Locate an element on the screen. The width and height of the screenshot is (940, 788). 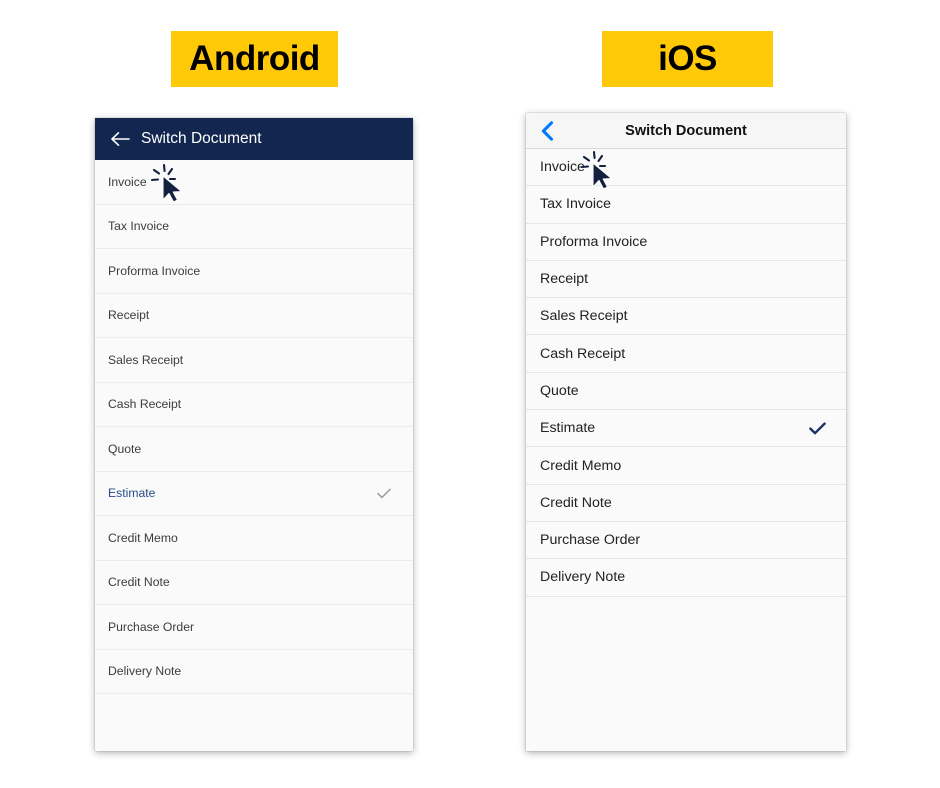
android-list-item-label: Estimate is located at coordinates (132, 493).